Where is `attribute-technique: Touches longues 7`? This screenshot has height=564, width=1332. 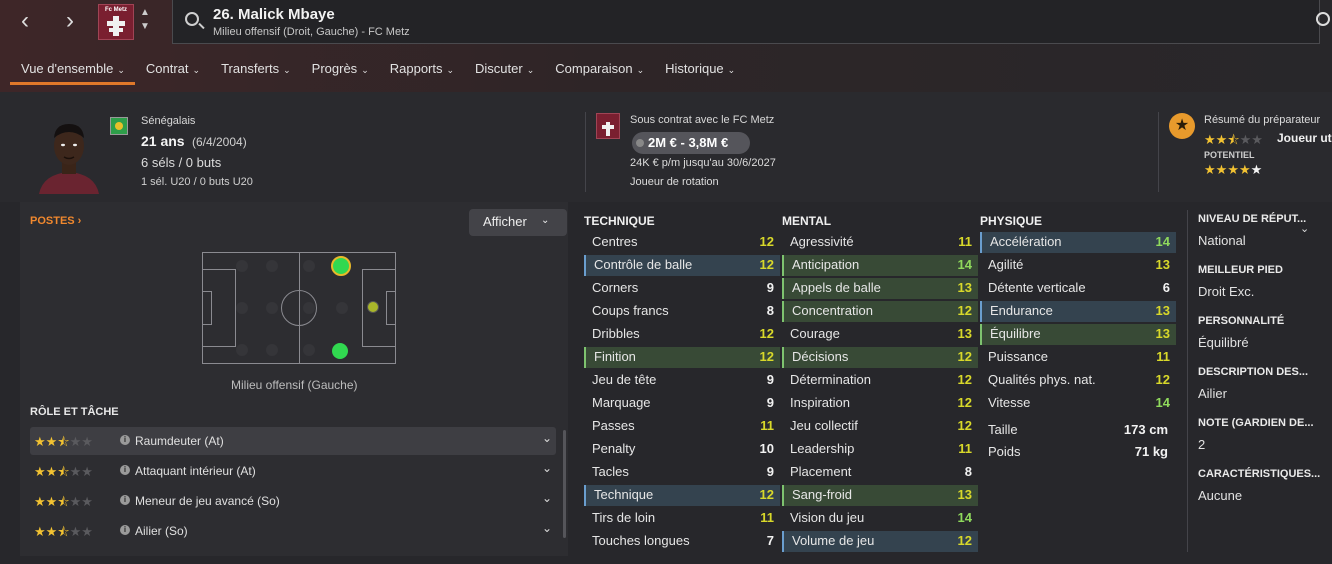
attribute-technique: Touches longues 7 is located at coordinates (682, 541).